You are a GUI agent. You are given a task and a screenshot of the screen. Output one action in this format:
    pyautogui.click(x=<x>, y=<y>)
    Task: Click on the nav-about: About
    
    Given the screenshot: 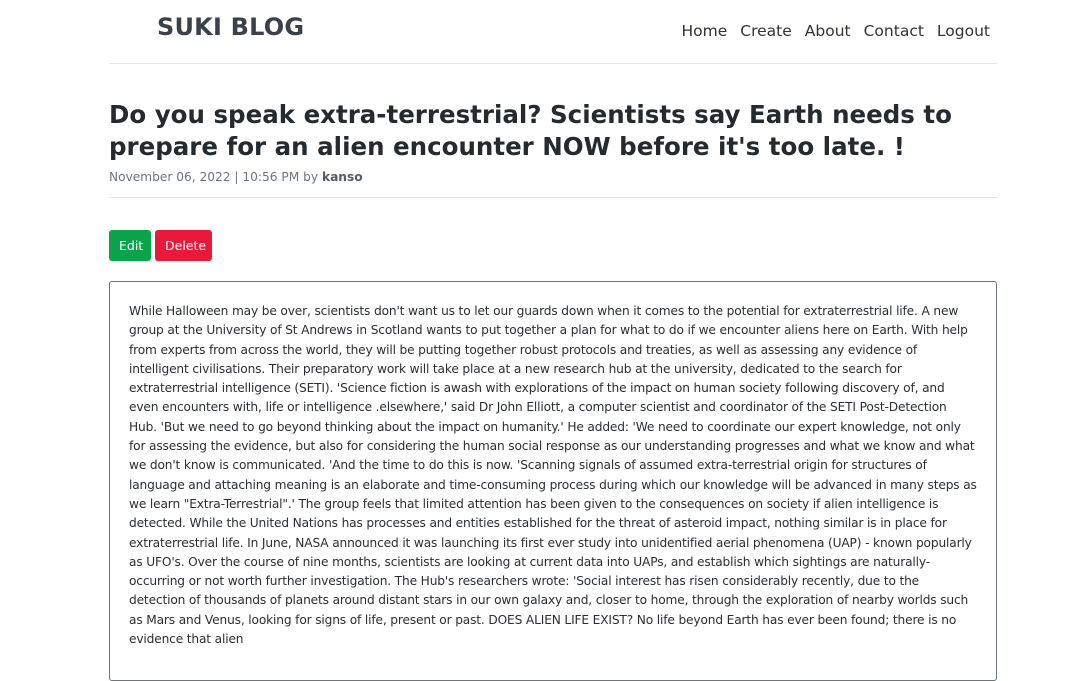 What is the action you would take?
    pyautogui.click(x=828, y=31)
    